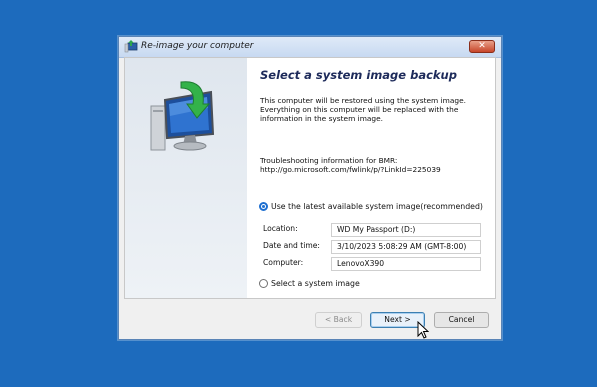 The image size is (597, 387). What do you see at coordinates (461, 320) in the screenshot?
I see `cancel-button: Cancel` at bounding box center [461, 320].